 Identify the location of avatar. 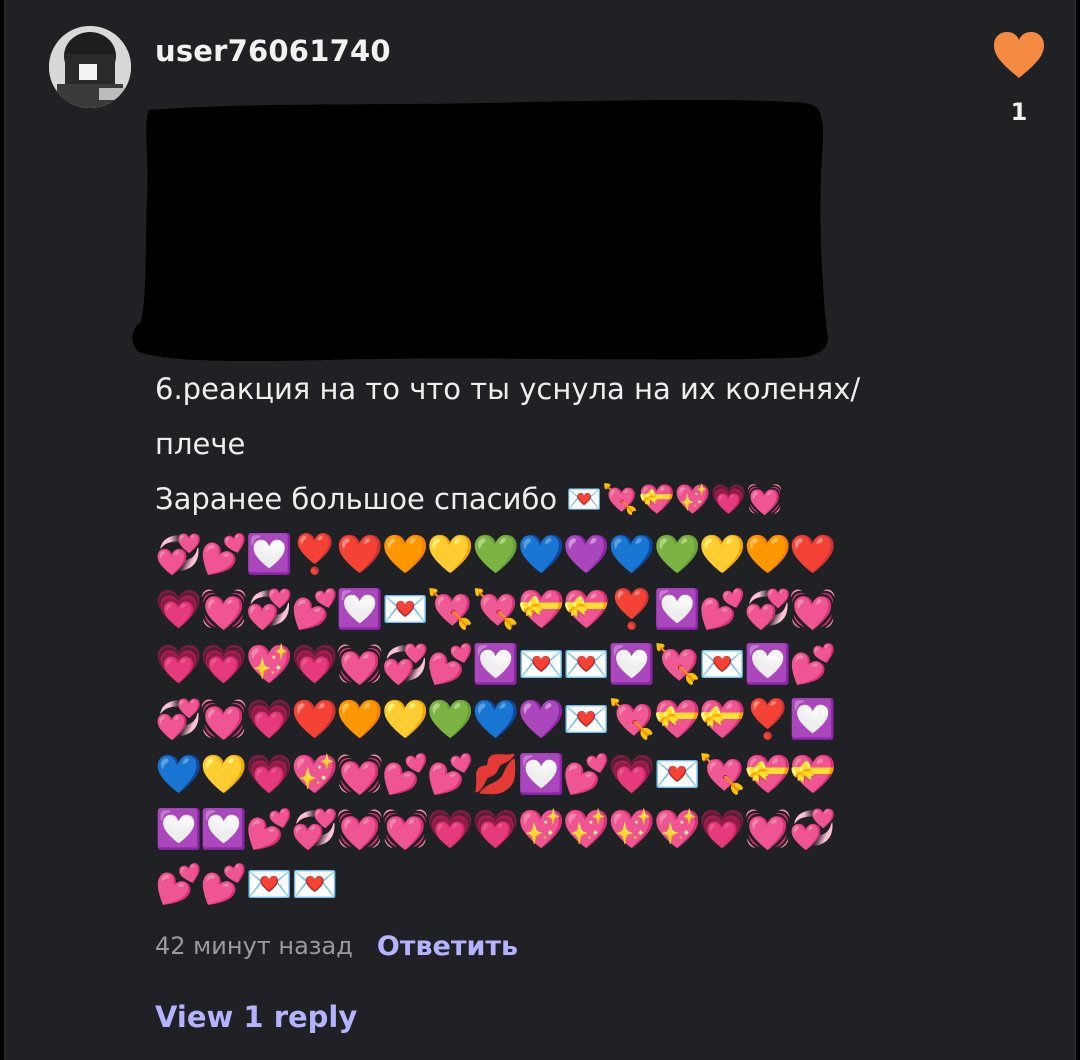
(90, 67).